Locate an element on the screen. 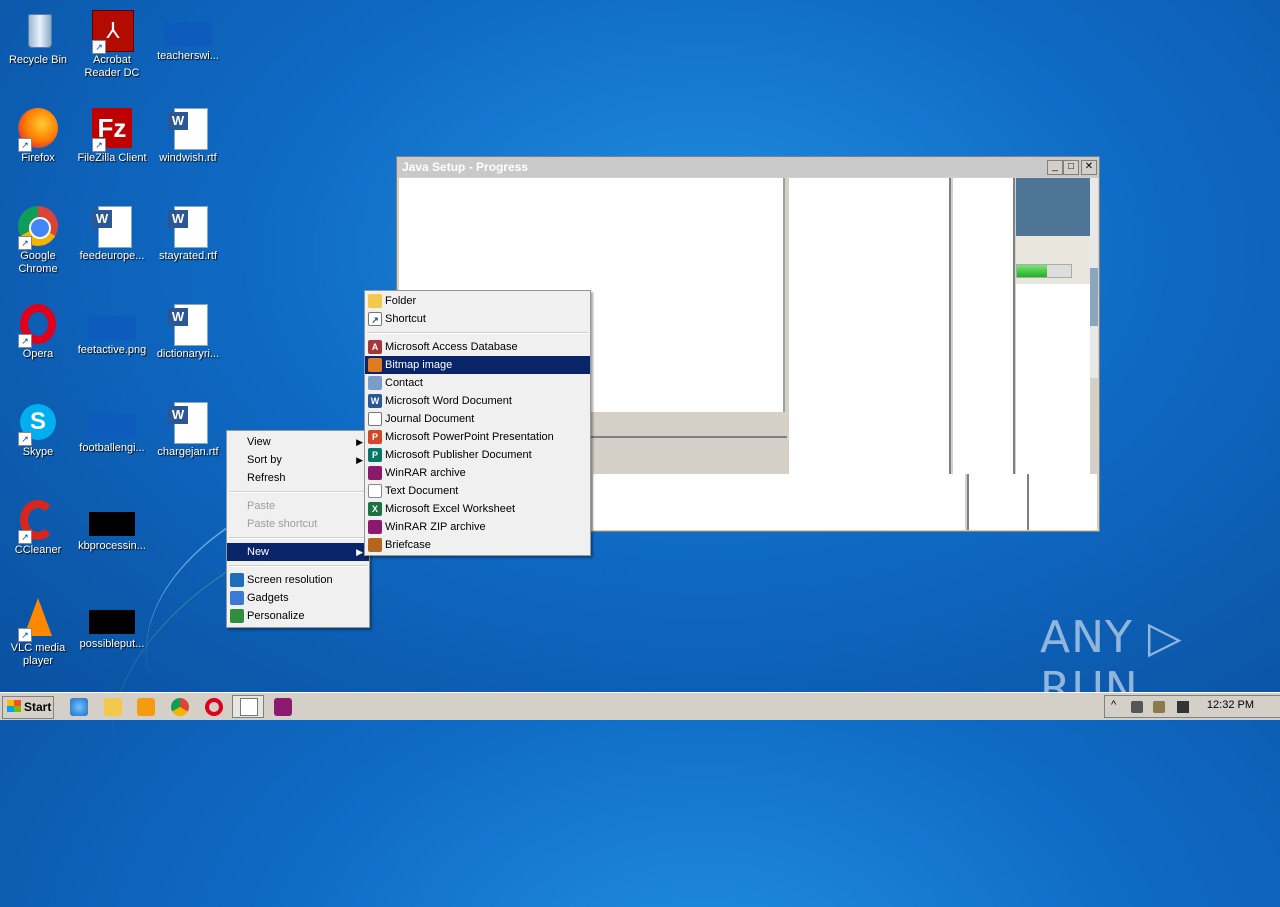 The image size is (1280, 907). acrobat-icon: ⅄ ↗ is located at coordinates (112, 31).